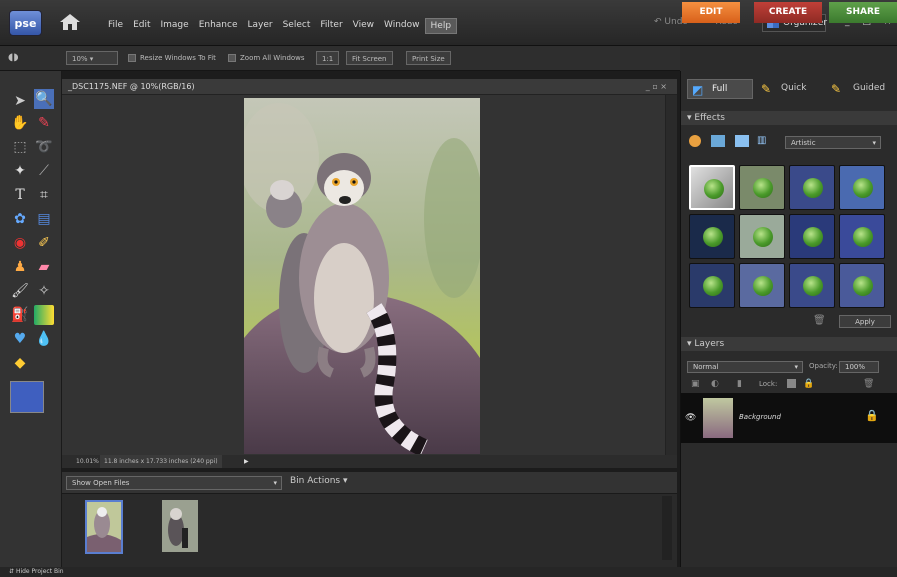 The image size is (897, 577). I want to click on move-tool-icon: ➤, so click(20, 101).